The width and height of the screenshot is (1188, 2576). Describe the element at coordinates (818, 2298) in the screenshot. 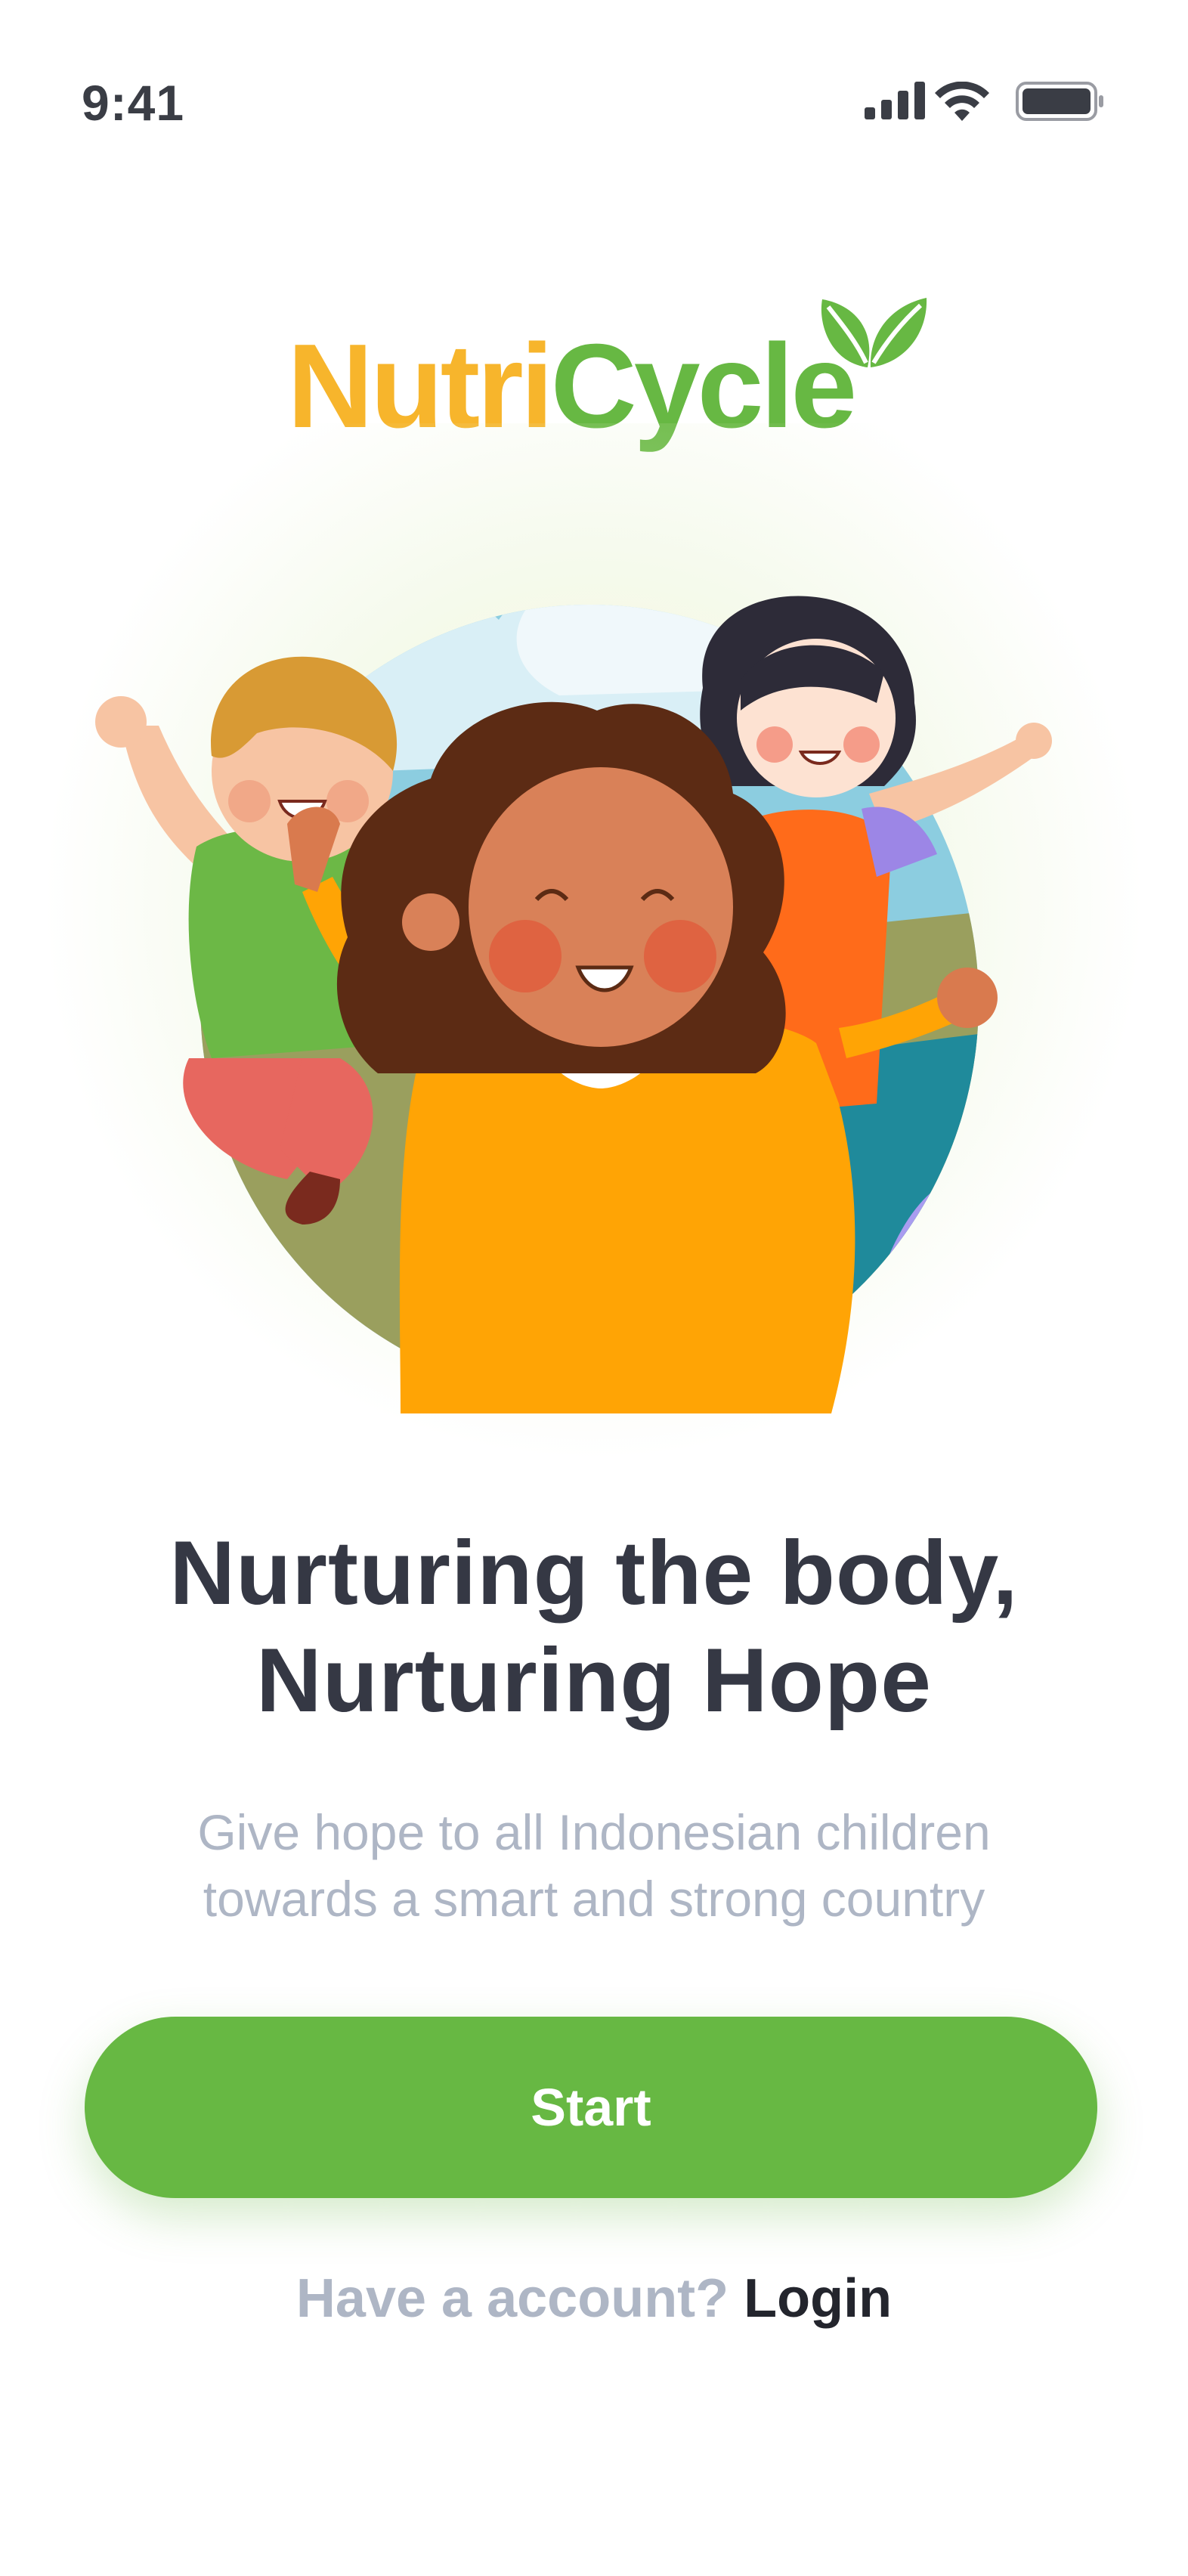

I see `login-link: Login` at that location.